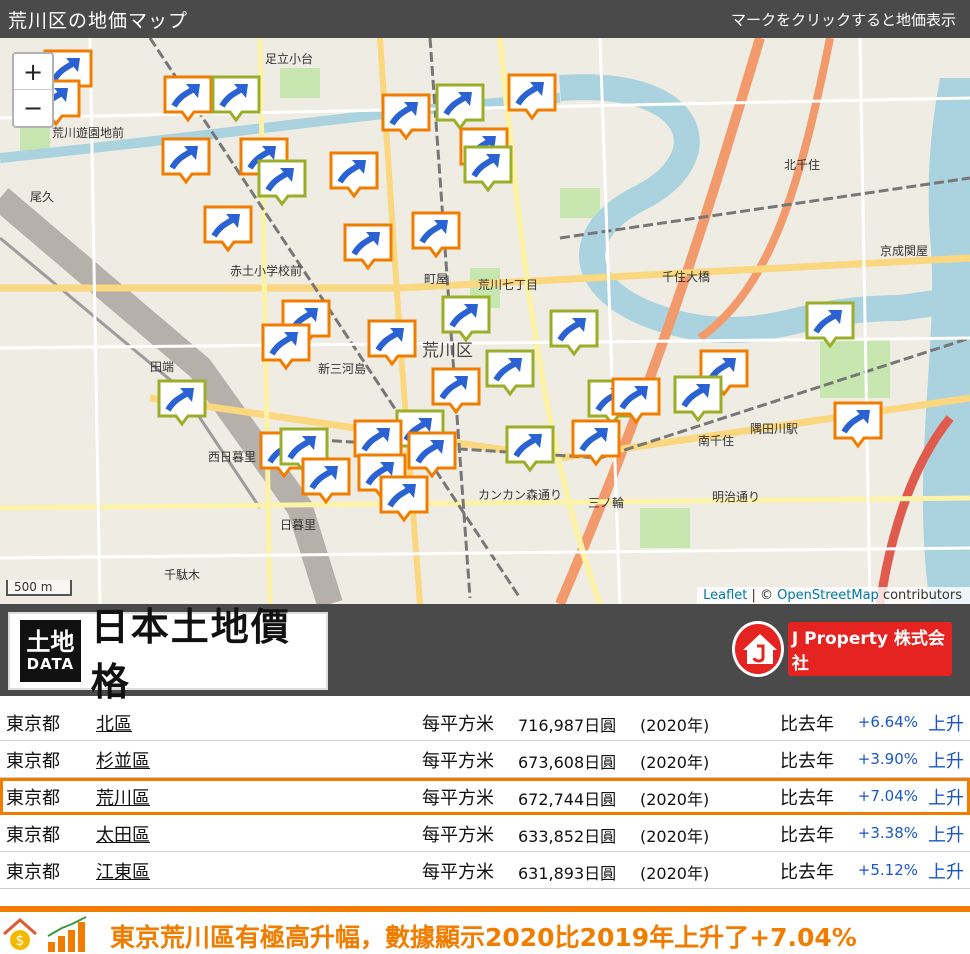 The width and height of the screenshot is (970, 954). I want to click on scale-bar: 500 m, so click(39, 588).